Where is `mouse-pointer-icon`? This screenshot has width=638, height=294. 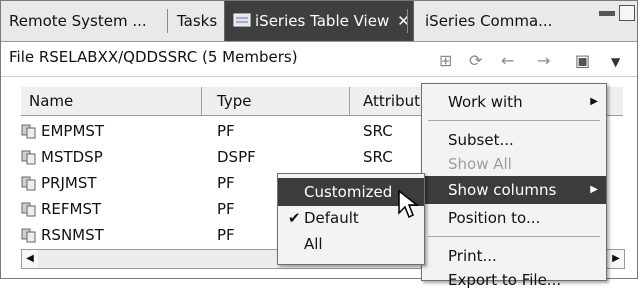 mouse-pointer-icon is located at coordinates (408, 204).